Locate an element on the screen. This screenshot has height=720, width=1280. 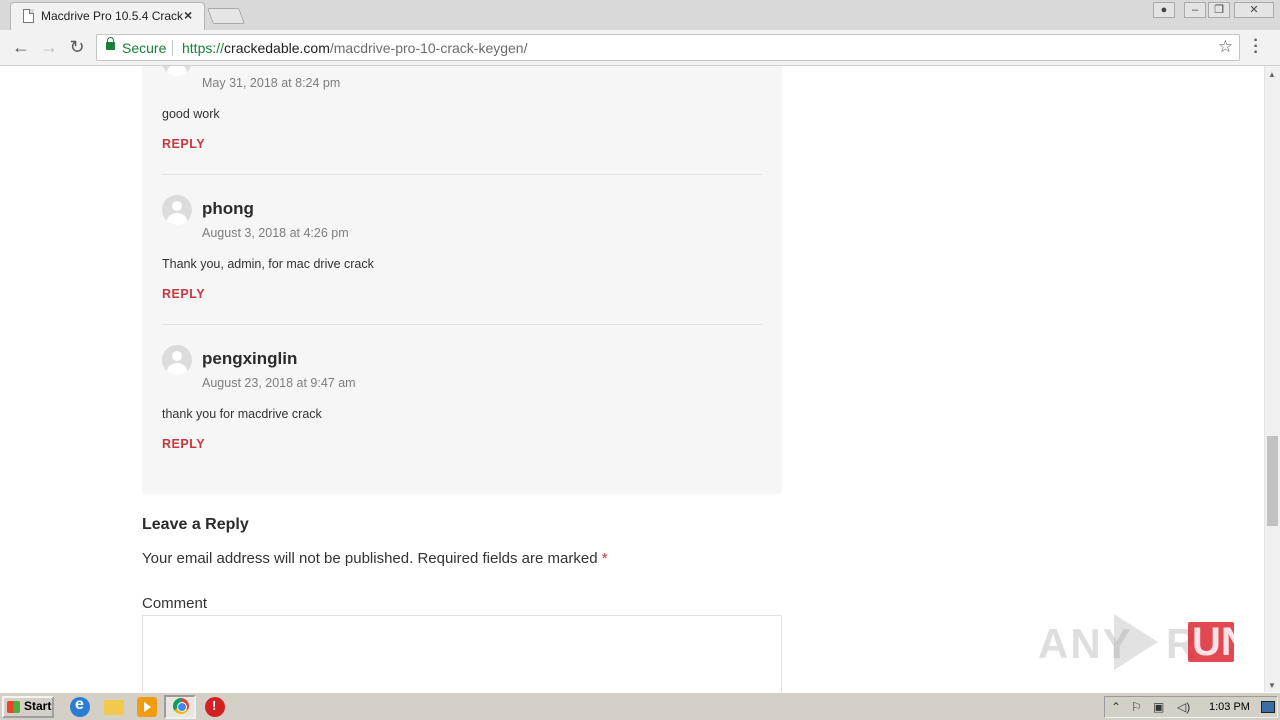
omnibox-divider is located at coordinates (172, 48).